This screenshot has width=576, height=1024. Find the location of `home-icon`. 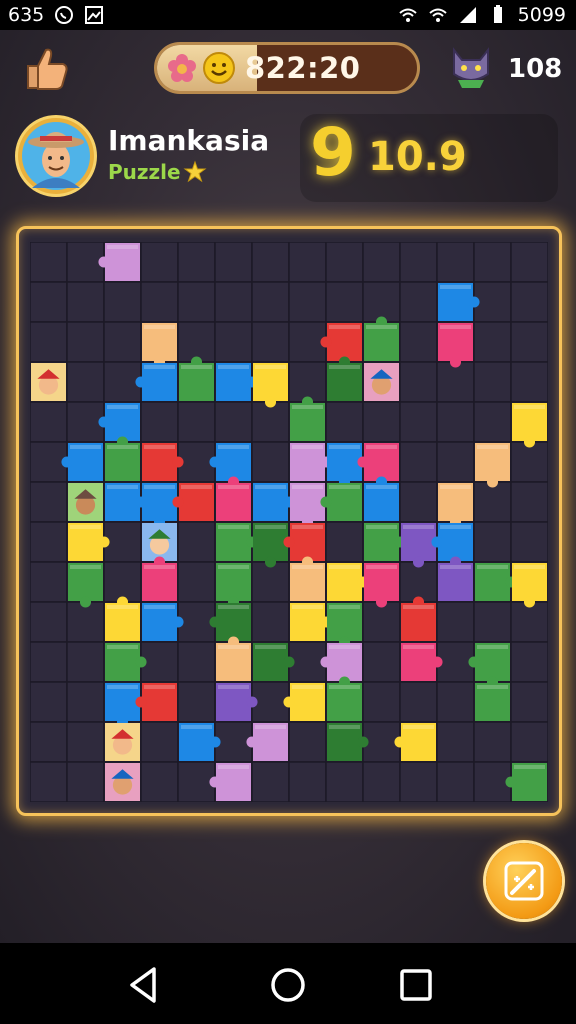

home-icon is located at coordinates (288, 985).